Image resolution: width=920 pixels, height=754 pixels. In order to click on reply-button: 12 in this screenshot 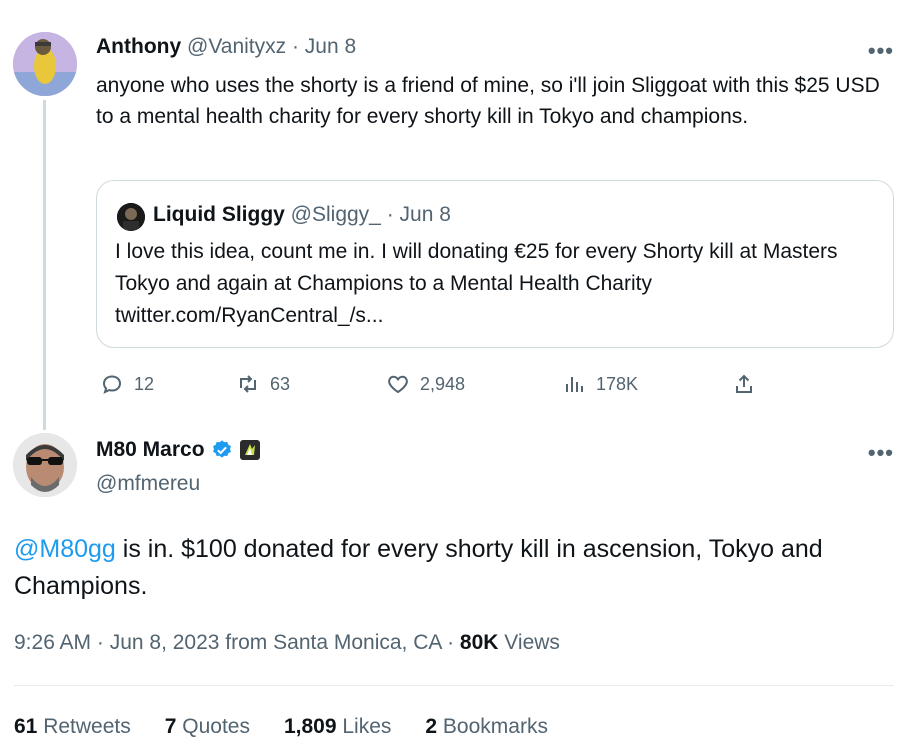, I will do `click(127, 384)`.